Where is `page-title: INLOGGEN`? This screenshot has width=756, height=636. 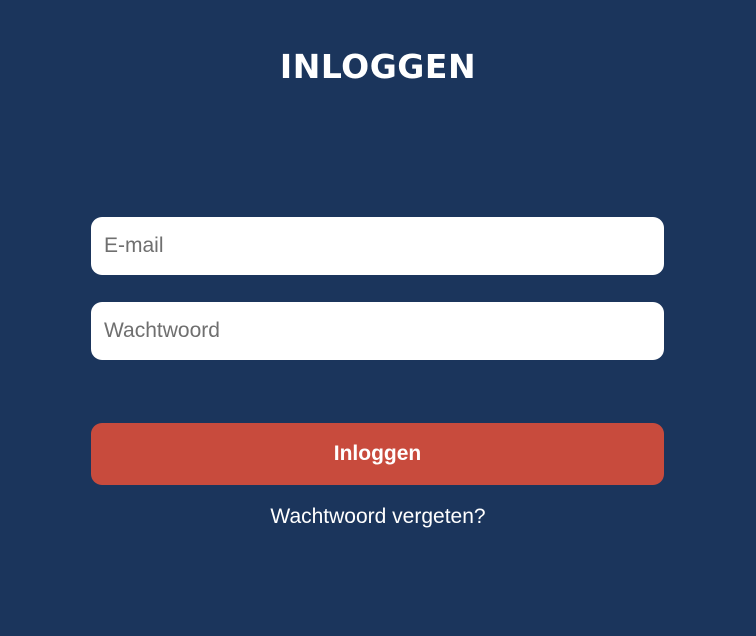
page-title: INLOGGEN is located at coordinates (378, 66).